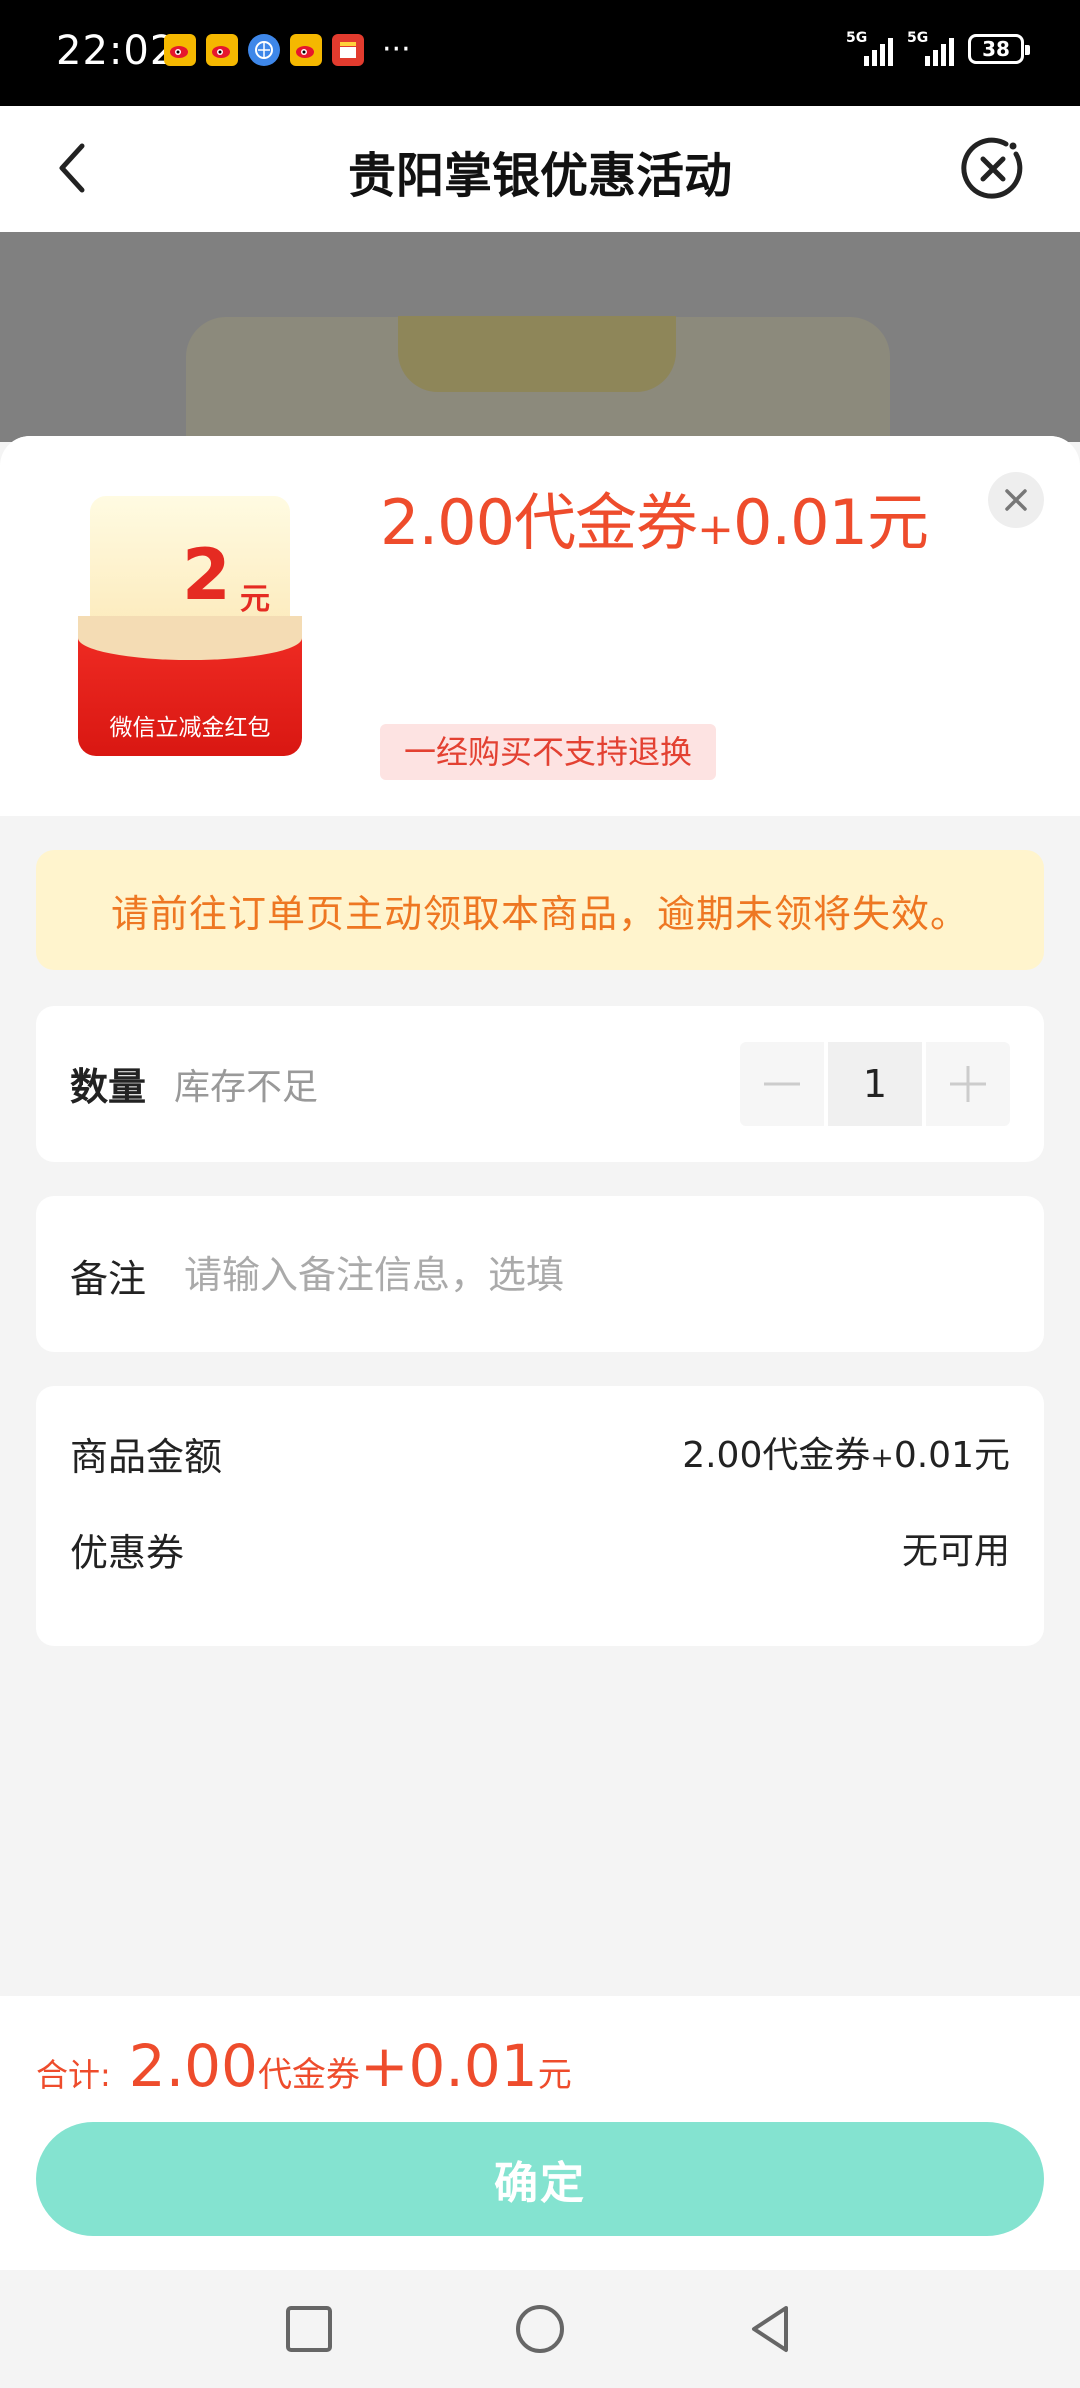 This screenshot has width=1080, height=2388. I want to click on app-header: 贵阳掌银优惠活动, so click(540, 169).